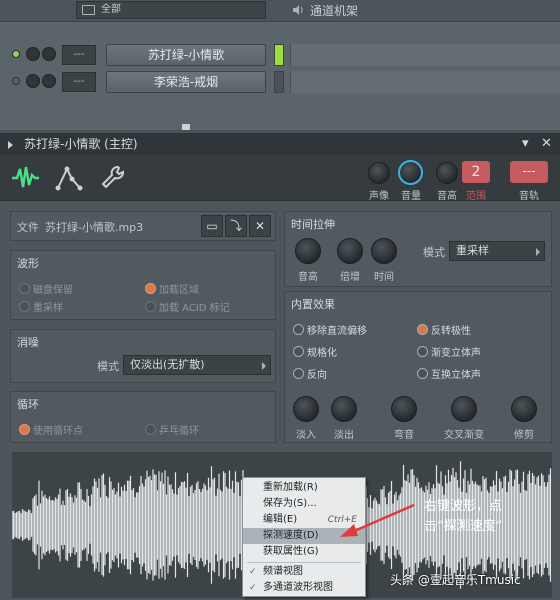  I want to click on close-window-button: ✕, so click(546, 144).